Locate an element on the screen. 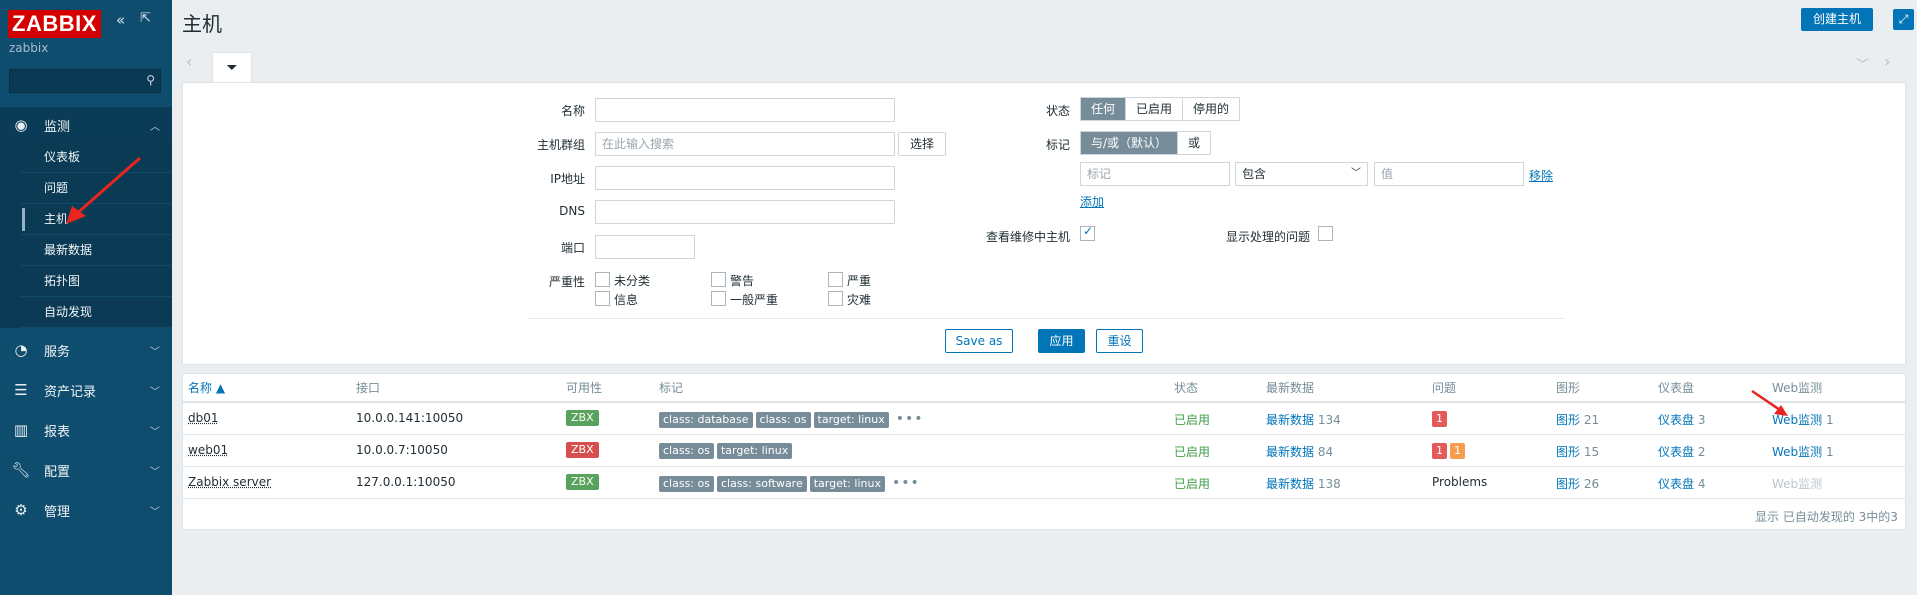  save-as-button: Save as is located at coordinates (979, 341).